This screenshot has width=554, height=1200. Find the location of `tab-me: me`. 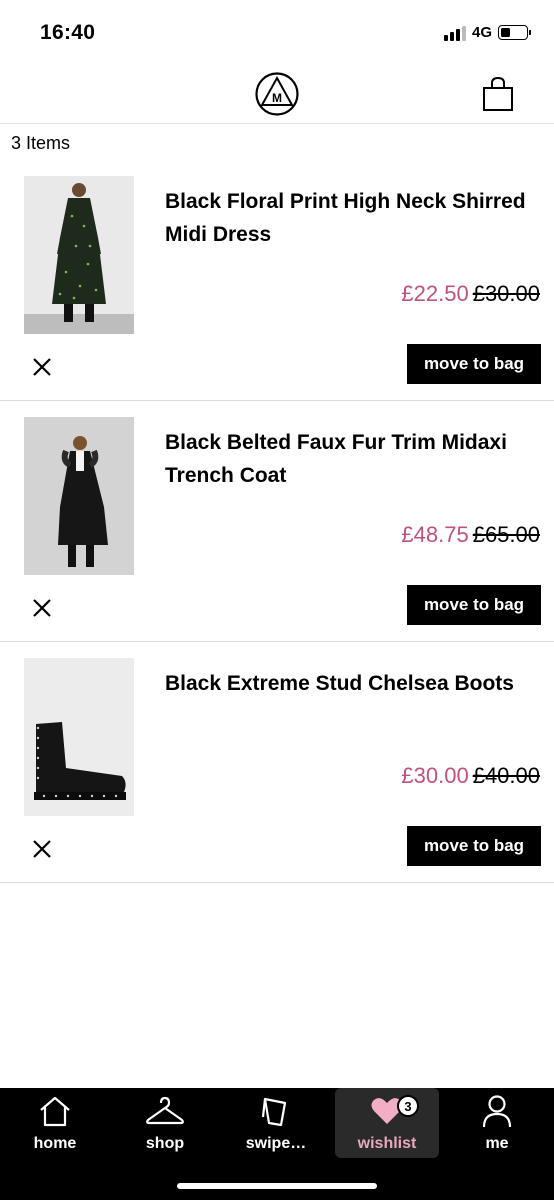

tab-me: me is located at coordinates (497, 1123).